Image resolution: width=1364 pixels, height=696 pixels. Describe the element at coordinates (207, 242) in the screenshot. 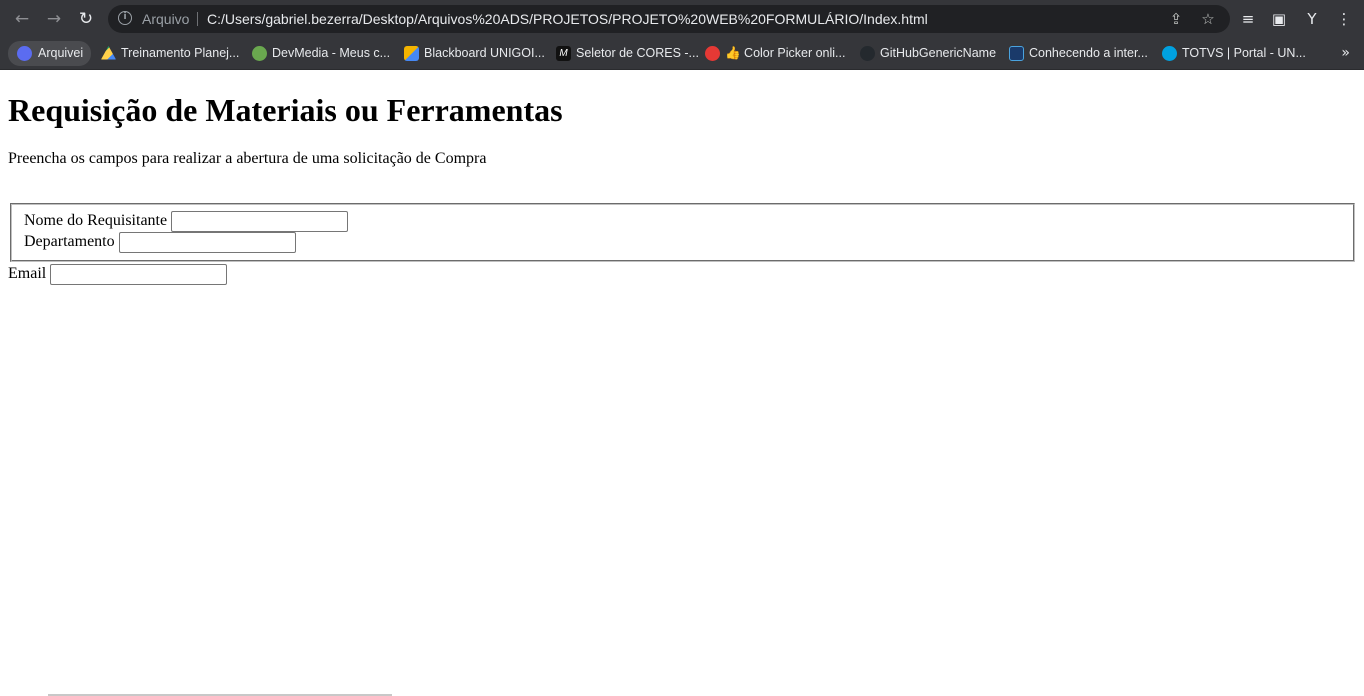

I see `departamento-input` at that location.